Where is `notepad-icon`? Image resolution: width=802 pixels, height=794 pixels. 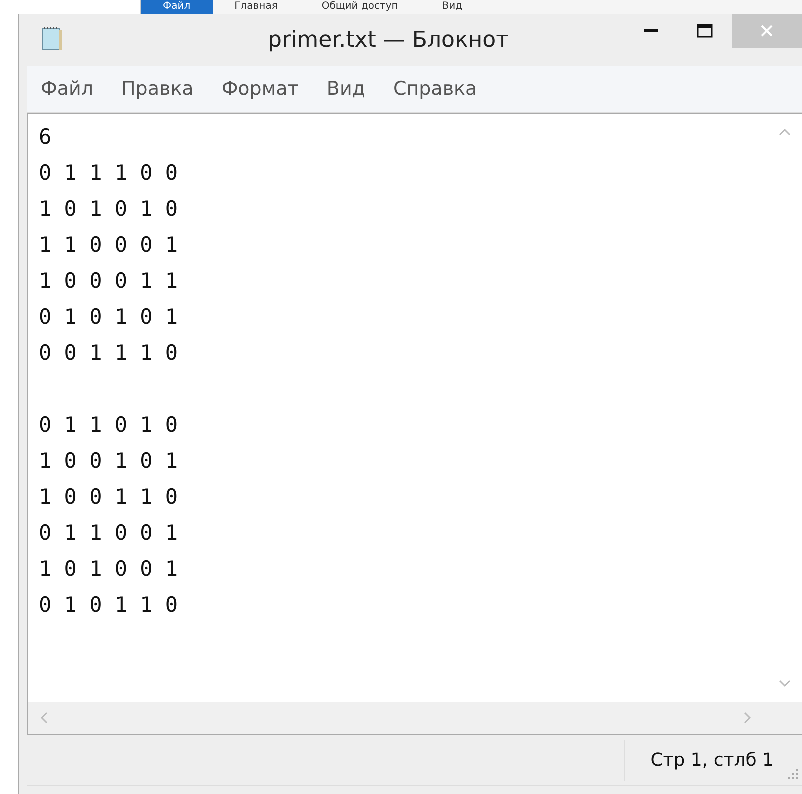 notepad-icon is located at coordinates (52, 39).